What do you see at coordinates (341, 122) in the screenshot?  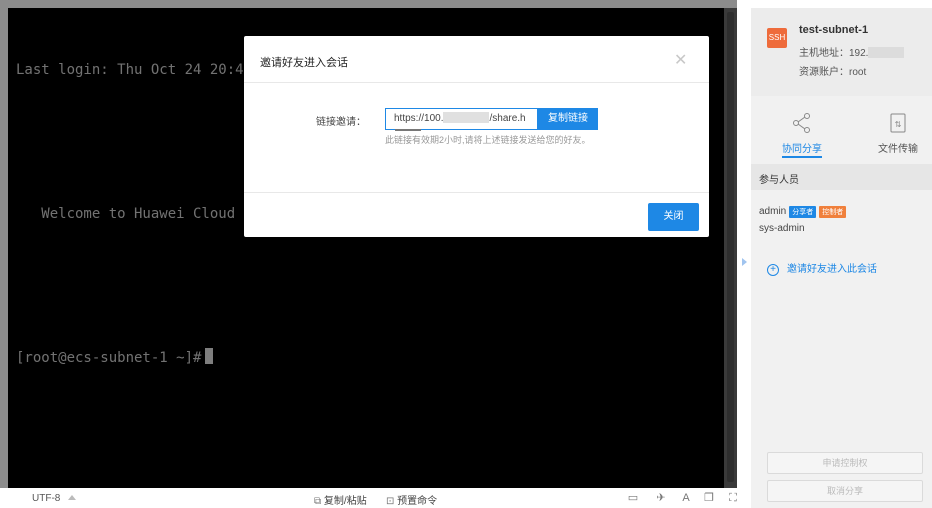 I see `link-invite-label: 链接邀请：` at bounding box center [341, 122].